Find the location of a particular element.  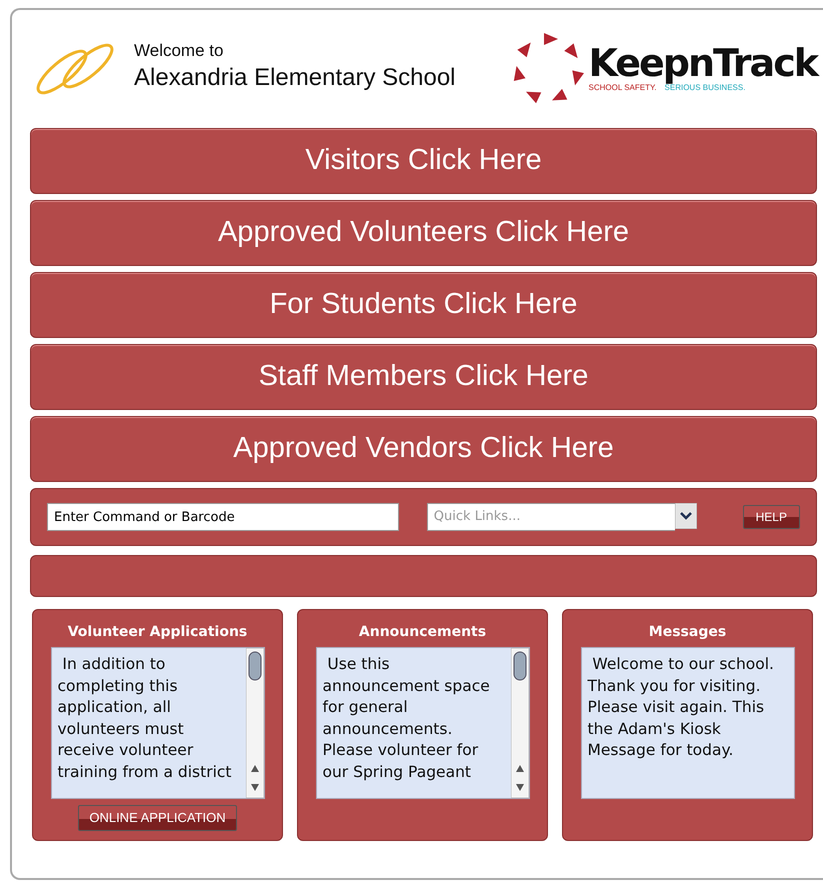

school-name: Alexandria Elementary School is located at coordinates (295, 78).